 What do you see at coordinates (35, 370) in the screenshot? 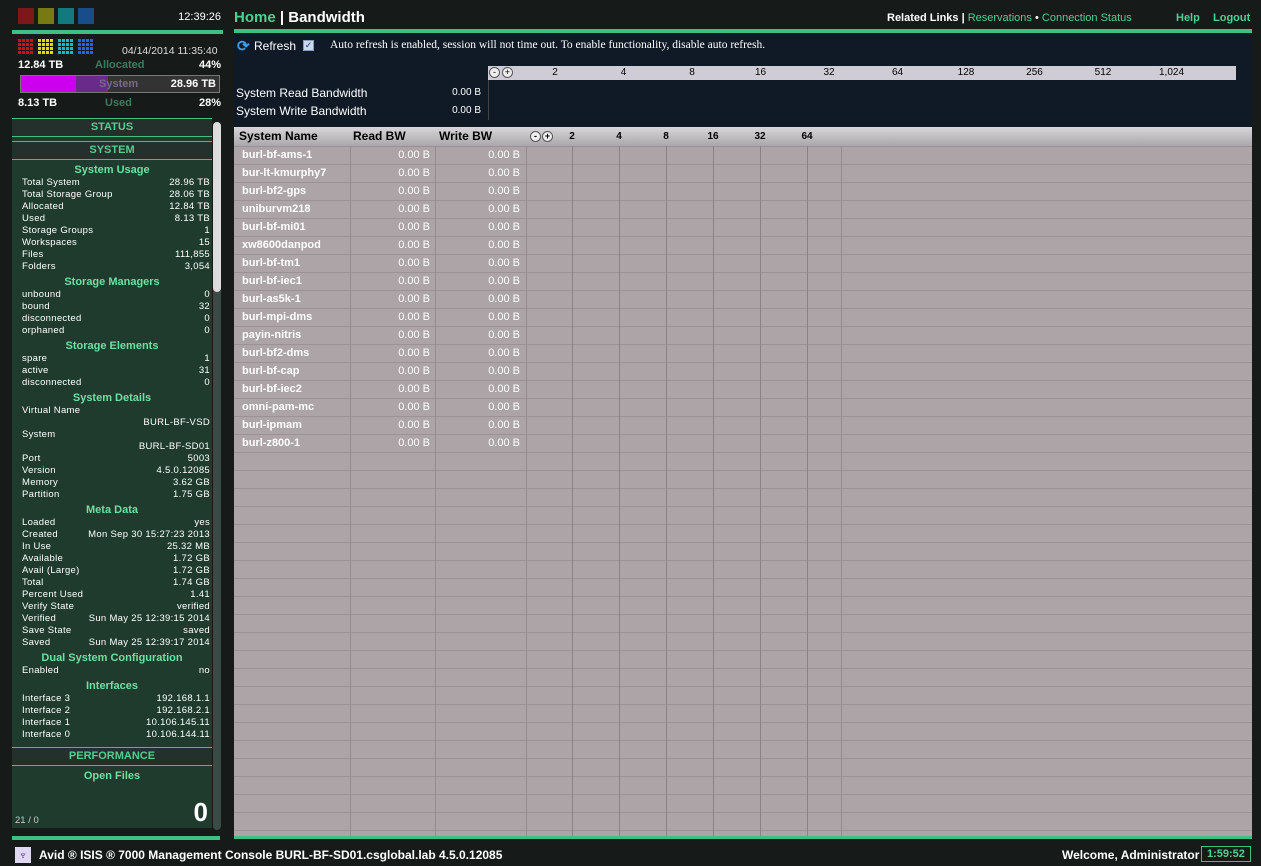
I see `stat-label: active` at bounding box center [35, 370].